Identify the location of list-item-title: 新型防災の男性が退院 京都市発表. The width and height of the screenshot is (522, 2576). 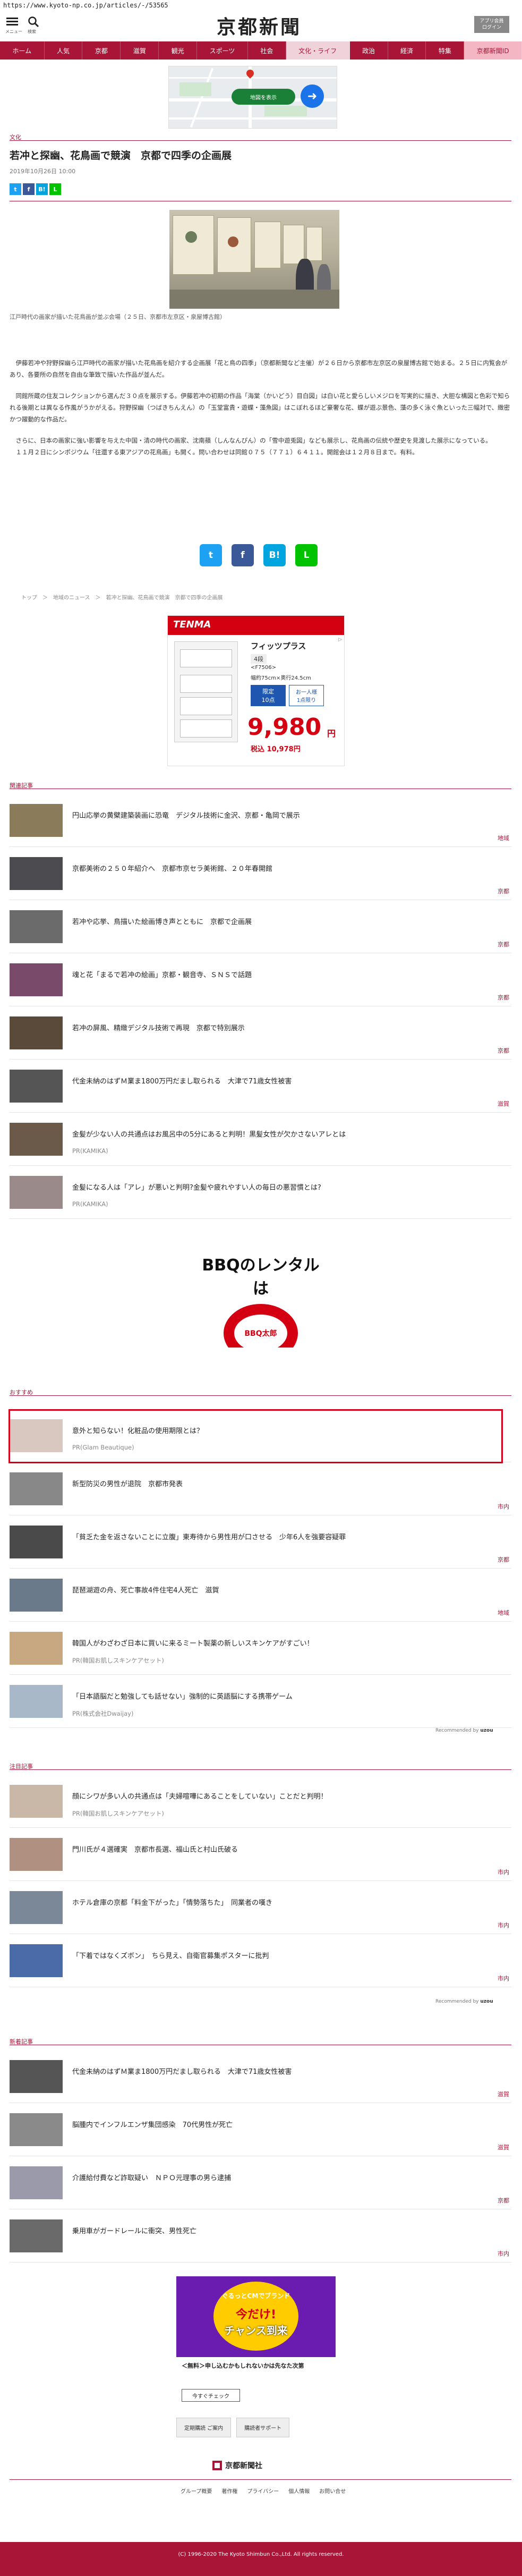
(284, 1483).